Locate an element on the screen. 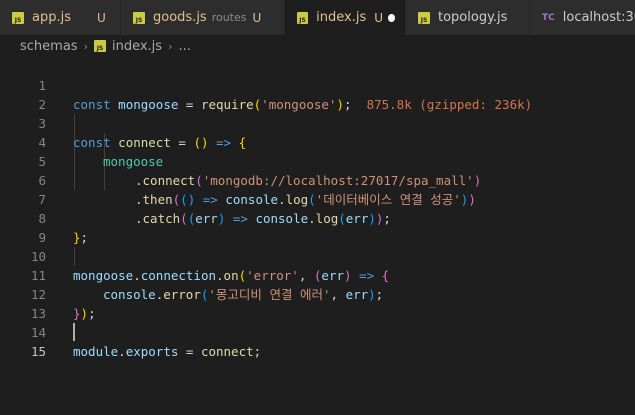 This screenshot has width=635, height=415. code-text: module.exports = connect; is located at coordinates (167, 351).